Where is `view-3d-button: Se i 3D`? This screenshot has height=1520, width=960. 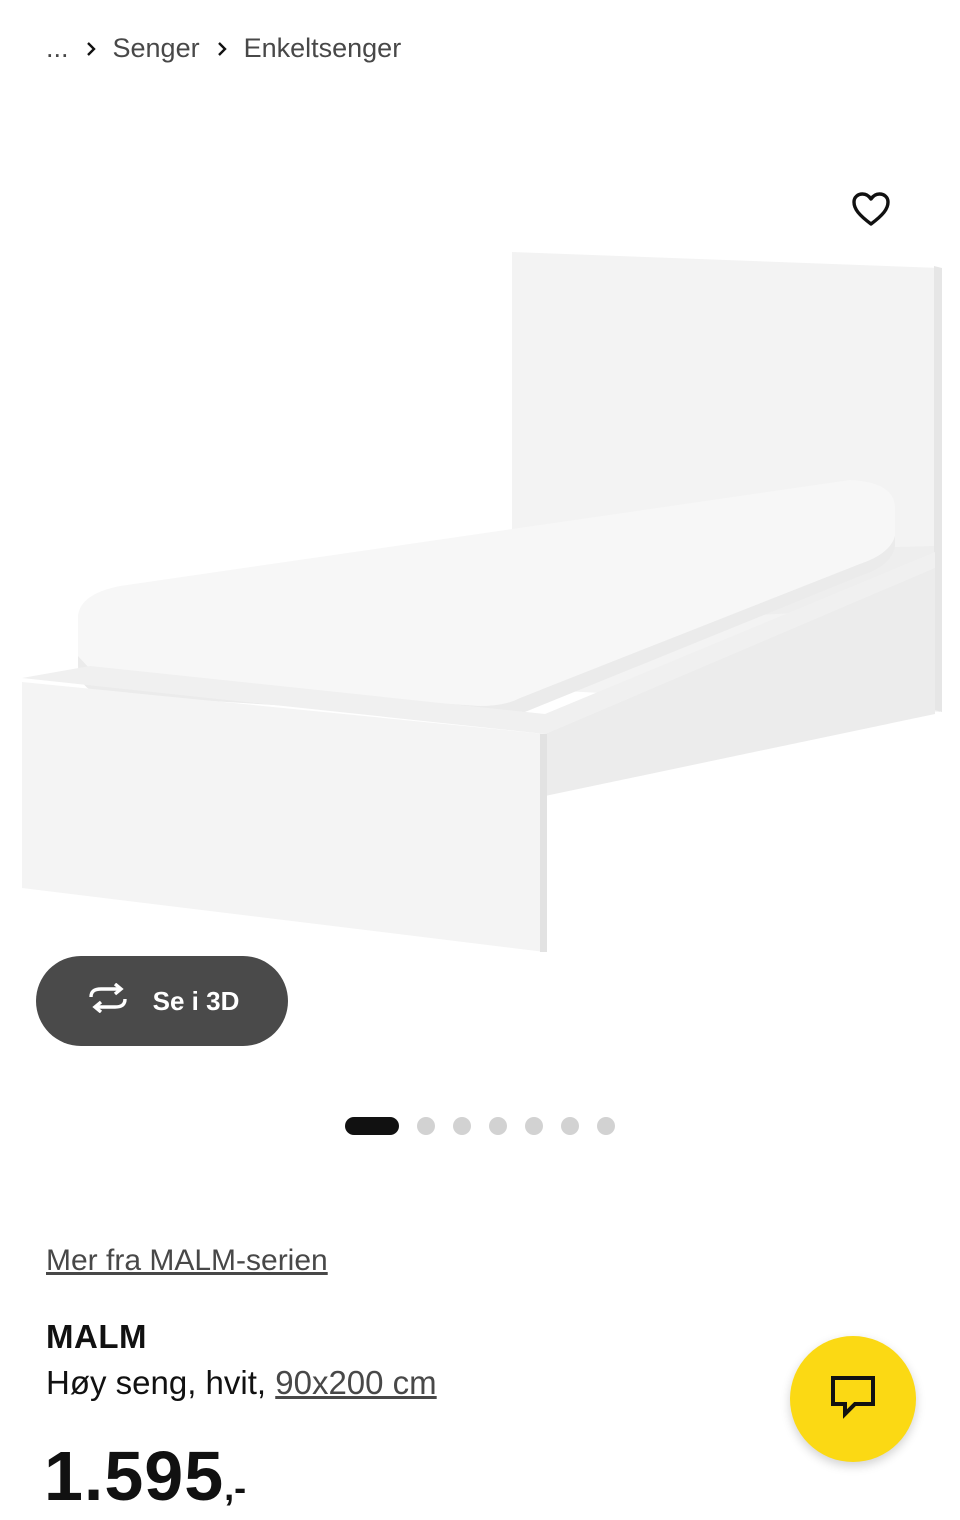
view-3d-button: Se i 3D is located at coordinates (162, 1001).